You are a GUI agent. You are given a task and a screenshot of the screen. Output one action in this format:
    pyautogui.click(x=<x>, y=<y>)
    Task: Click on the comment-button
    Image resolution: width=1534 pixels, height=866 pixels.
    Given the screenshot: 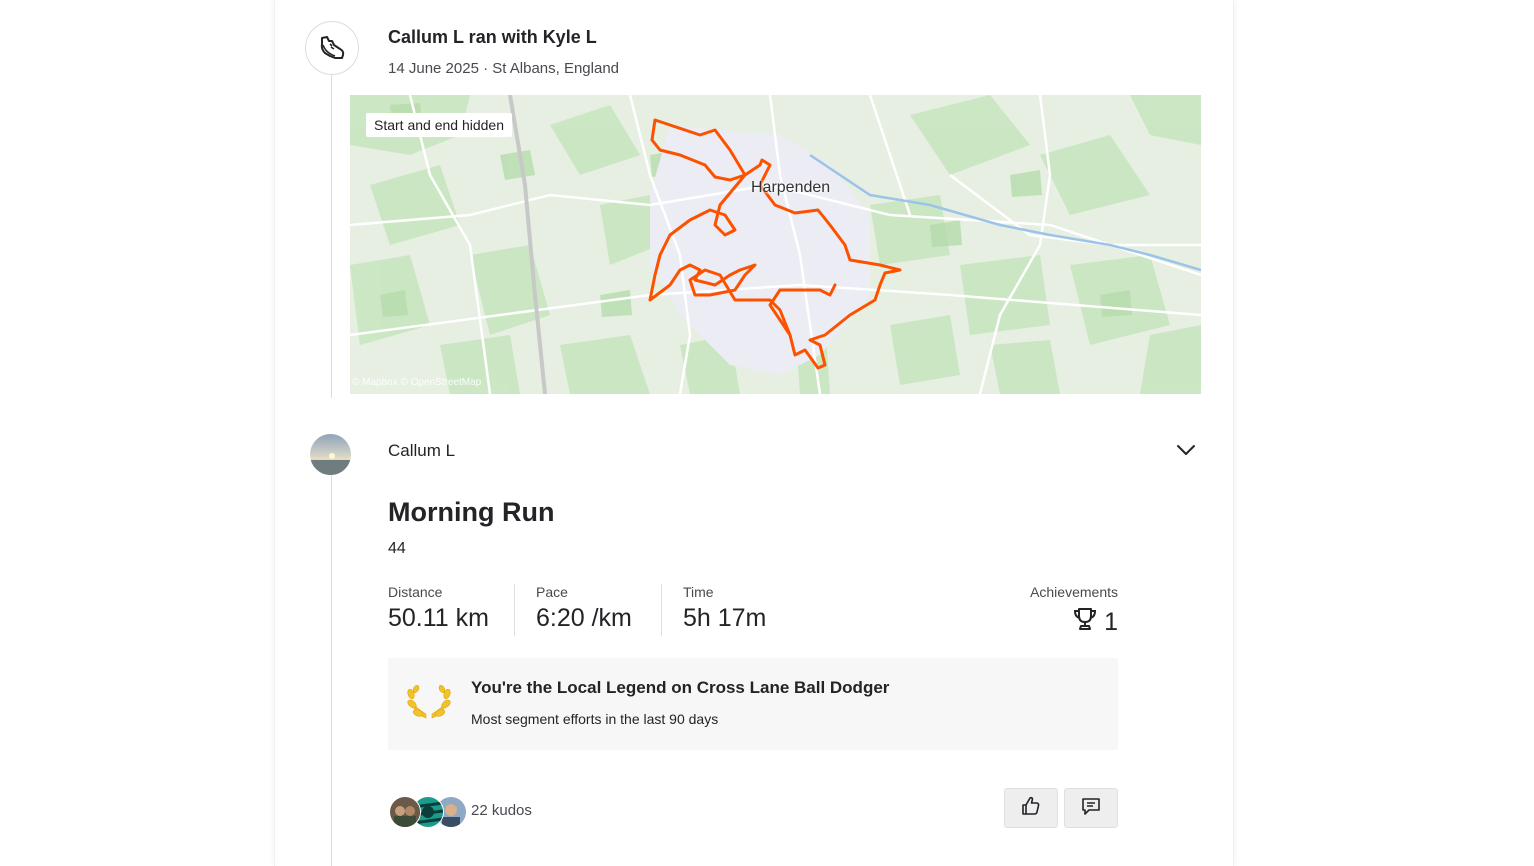 What is the action you would take?
    pyautogui.click(x=1091, y=808)
    